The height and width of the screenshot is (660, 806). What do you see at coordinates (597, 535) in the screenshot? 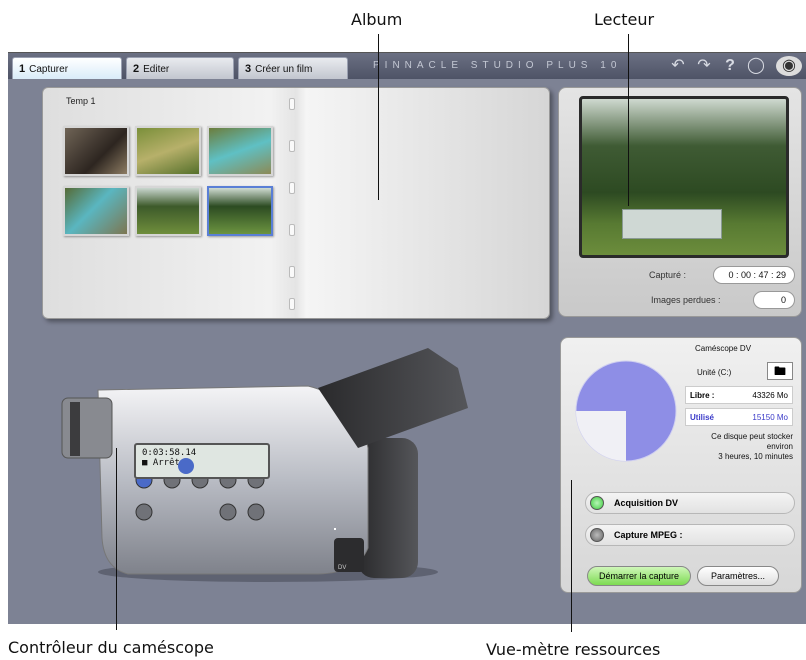
I see `inactive-led-icon` at bounding box center [597, 535].